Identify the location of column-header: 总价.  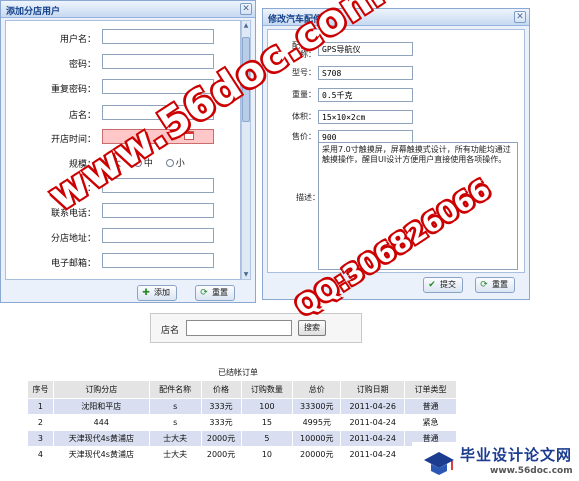
(317, 389).